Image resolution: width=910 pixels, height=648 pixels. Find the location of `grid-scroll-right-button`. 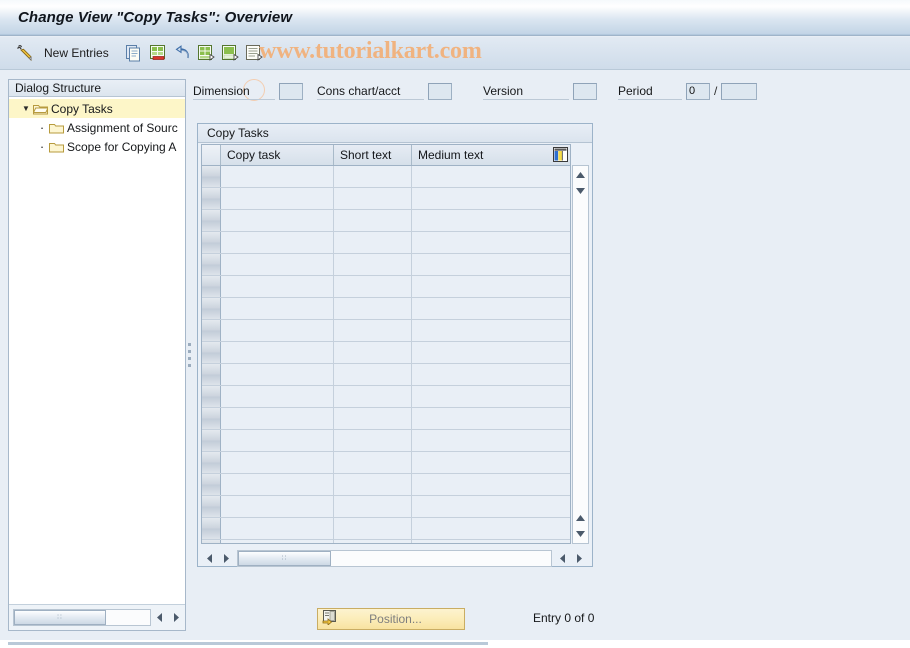

grid-scroll-right-button is located at coordinates (226, 558).